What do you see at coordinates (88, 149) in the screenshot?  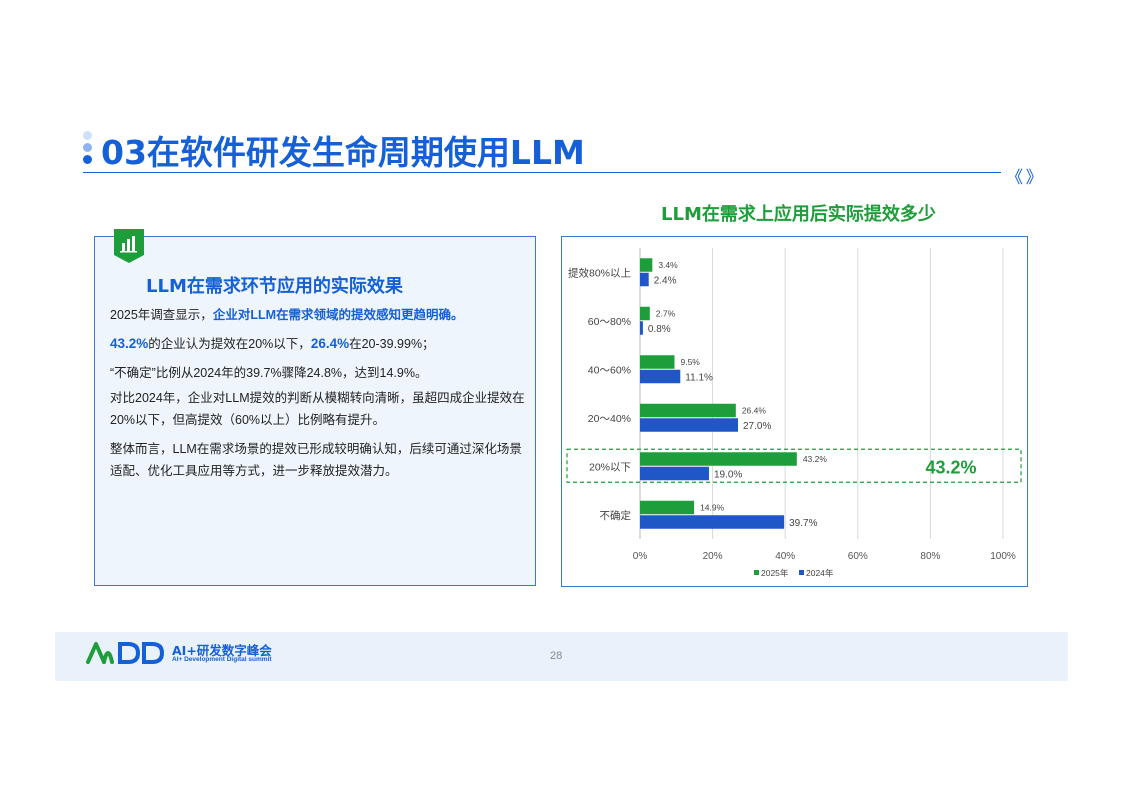 I see `title-decoration-dots` at bounding box center [88, 149].